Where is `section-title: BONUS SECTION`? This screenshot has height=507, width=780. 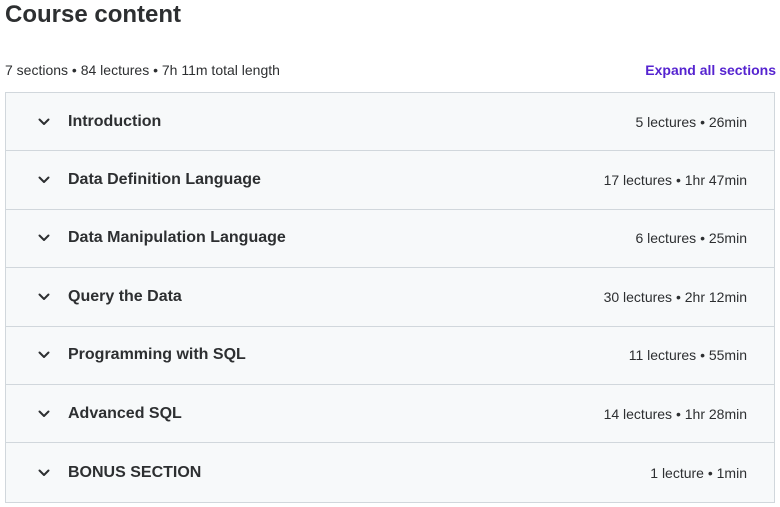
section-title: BONUS SECTION is located at coordinates (135, 472).